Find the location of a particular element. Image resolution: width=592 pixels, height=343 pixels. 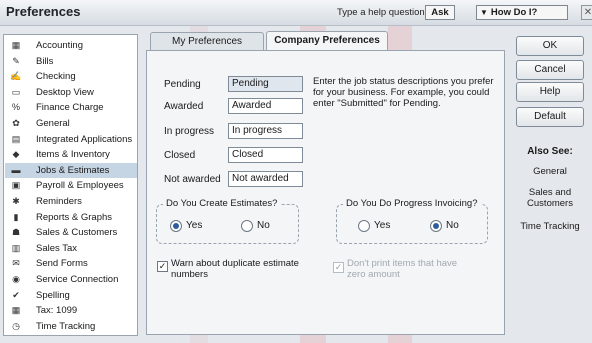

sidebar-item-integrated-applications: ▤ Integrated Applications is located at coordinates (71, 139).